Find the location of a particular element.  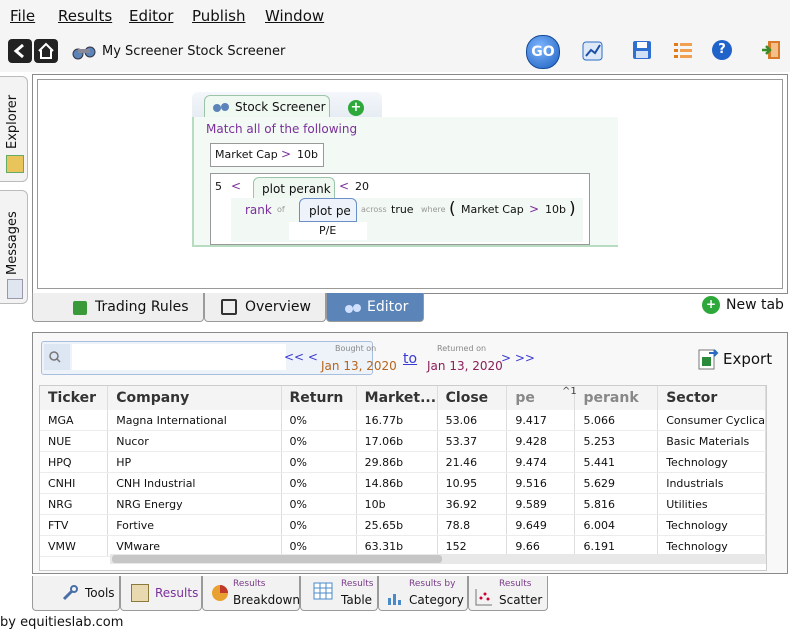

rule2-right-op: < is located at coordinates (344, 186).